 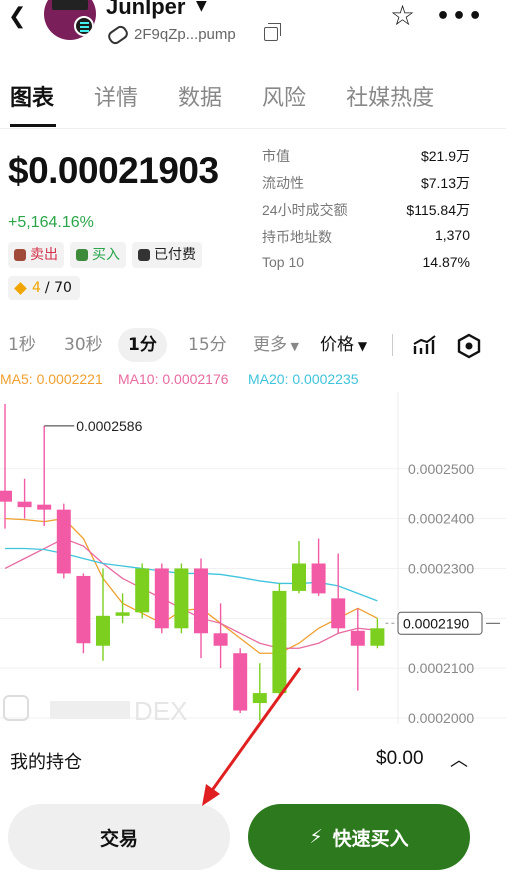 What do you see at coordinates (272, 32) in the screenshot?
I see `copy-icon` at bounding box center [272, 32].